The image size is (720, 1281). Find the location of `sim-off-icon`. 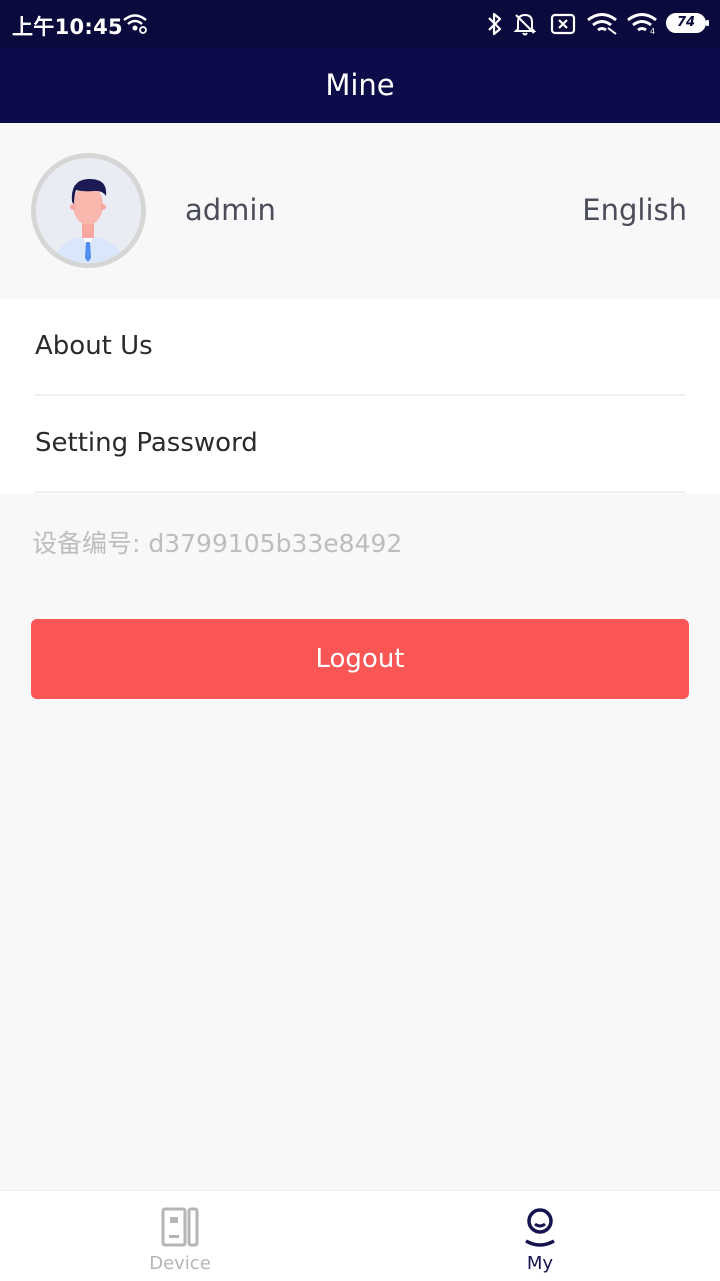

sim-off-icon is located at coordinates (563, 24).